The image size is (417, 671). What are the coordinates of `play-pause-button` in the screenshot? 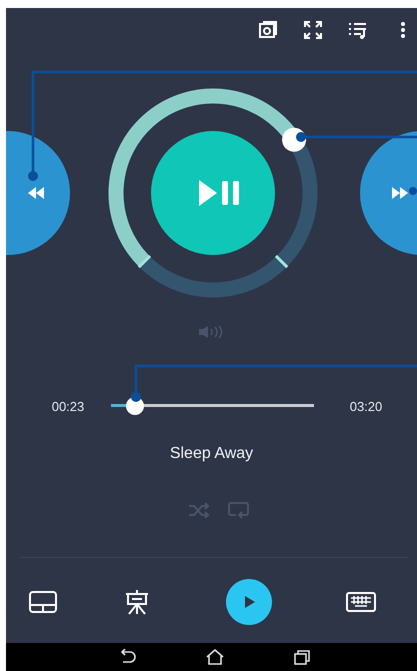 It's located at (213, 193).